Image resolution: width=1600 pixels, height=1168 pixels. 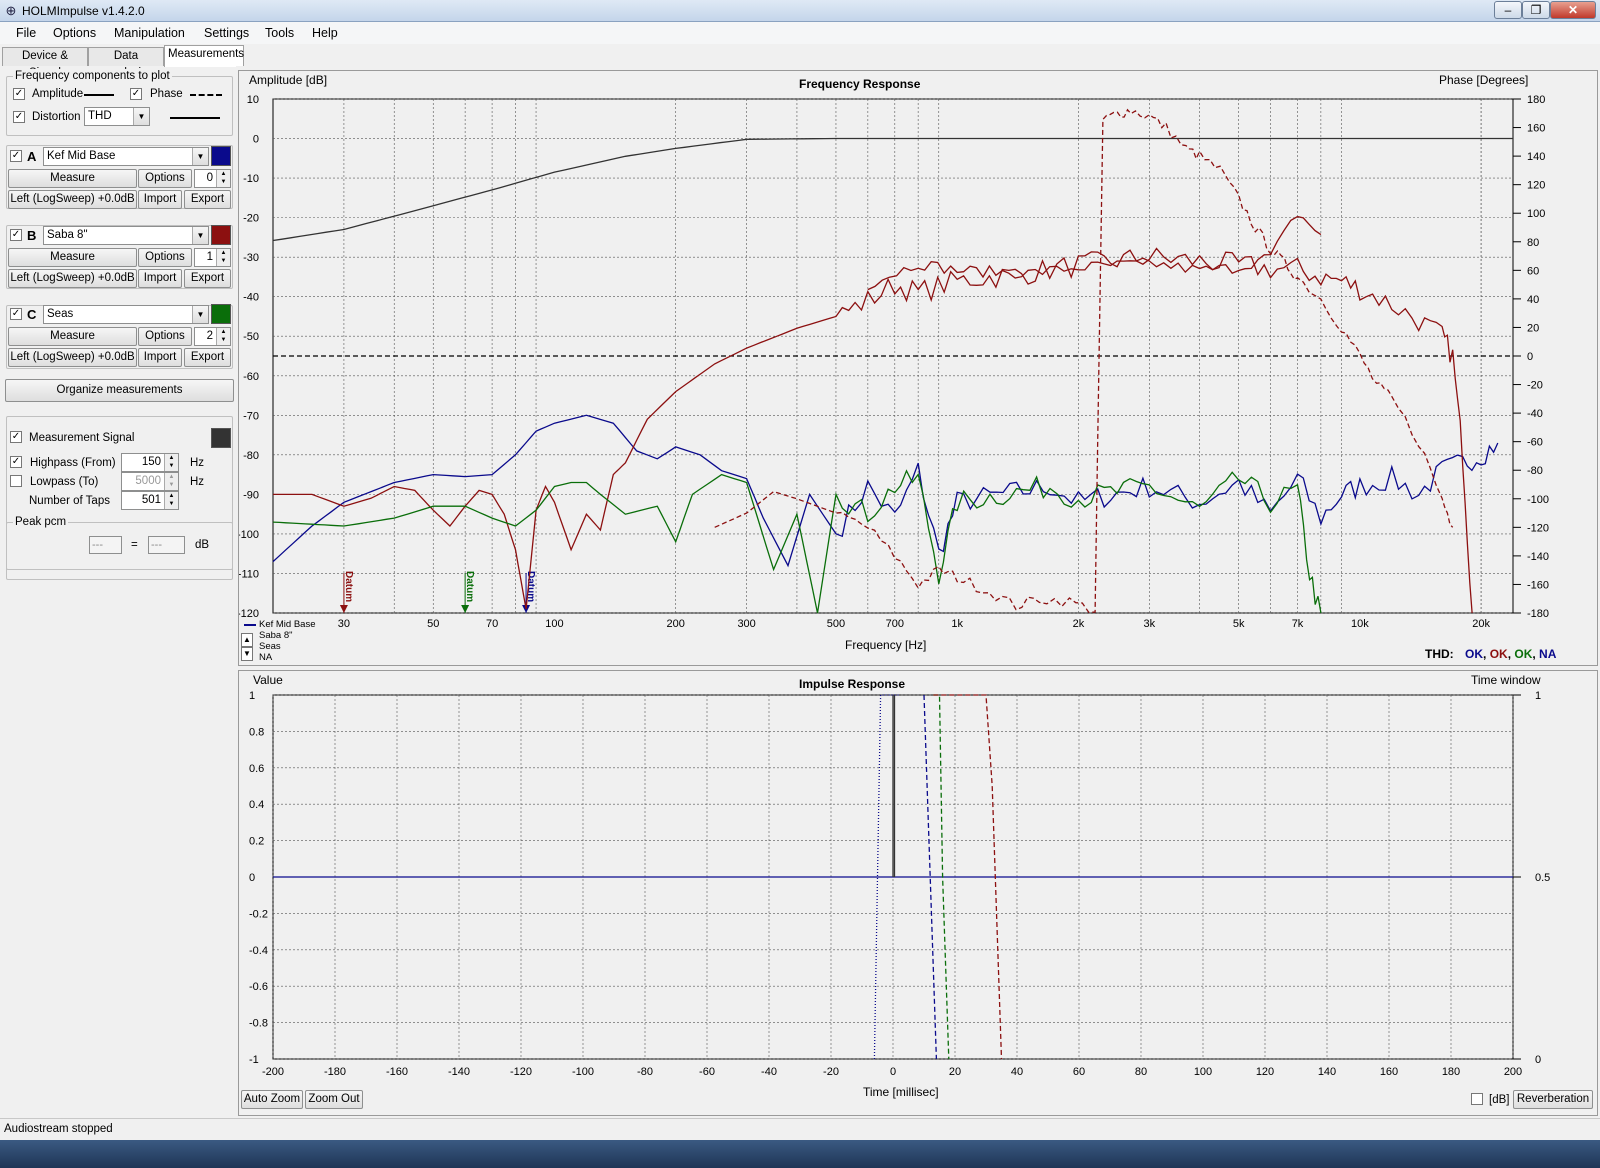 I want to click on measurement-a-options-button: Options, so click(x=165, y=178).